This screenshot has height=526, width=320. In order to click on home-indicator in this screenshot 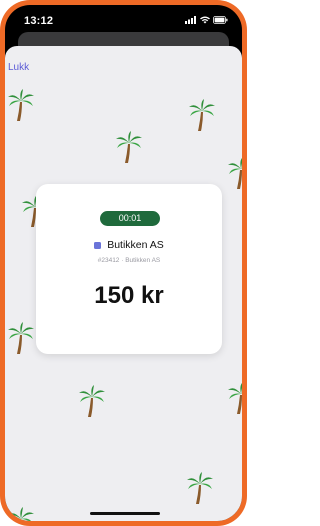, I will do `click(125, 513)`.